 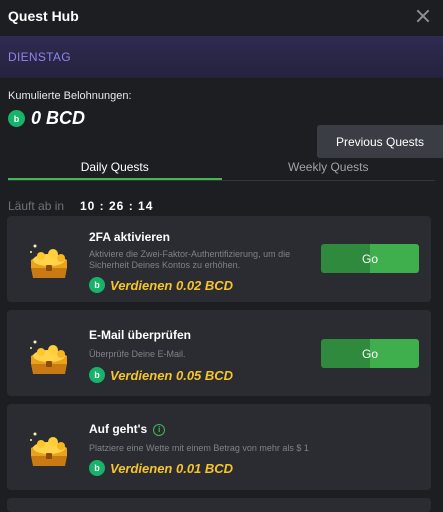 I want to click on quest-tabs: Daily Quests Weekly Quests, so click(x=221, y=167).